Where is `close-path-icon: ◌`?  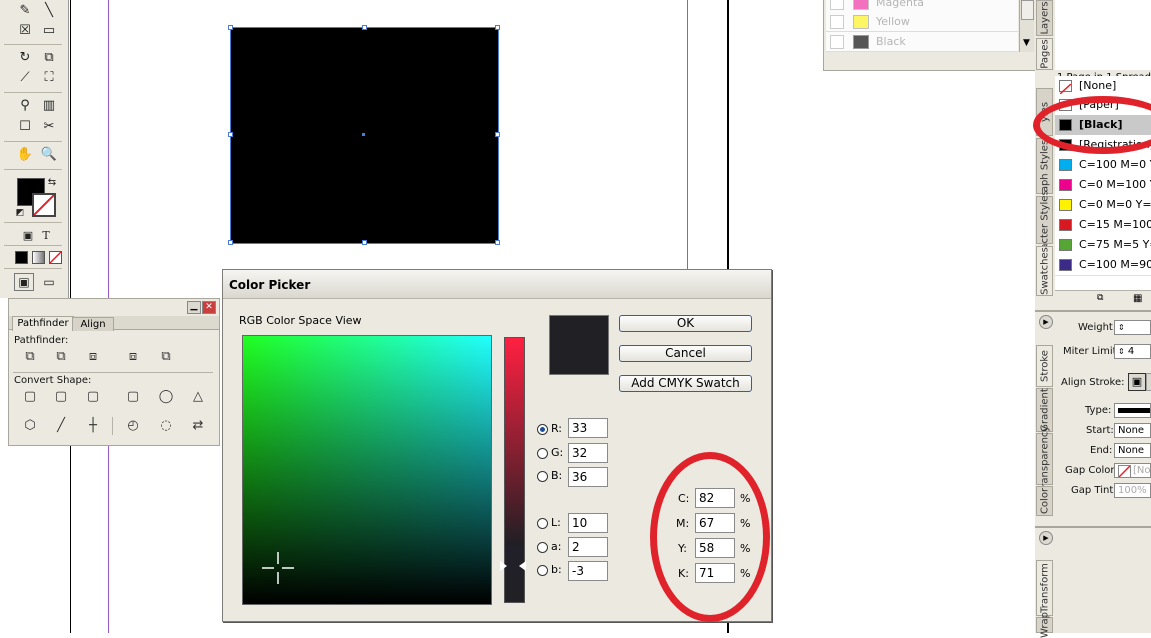 close-path-icon: ◌ is located at coordinates (166, 426).